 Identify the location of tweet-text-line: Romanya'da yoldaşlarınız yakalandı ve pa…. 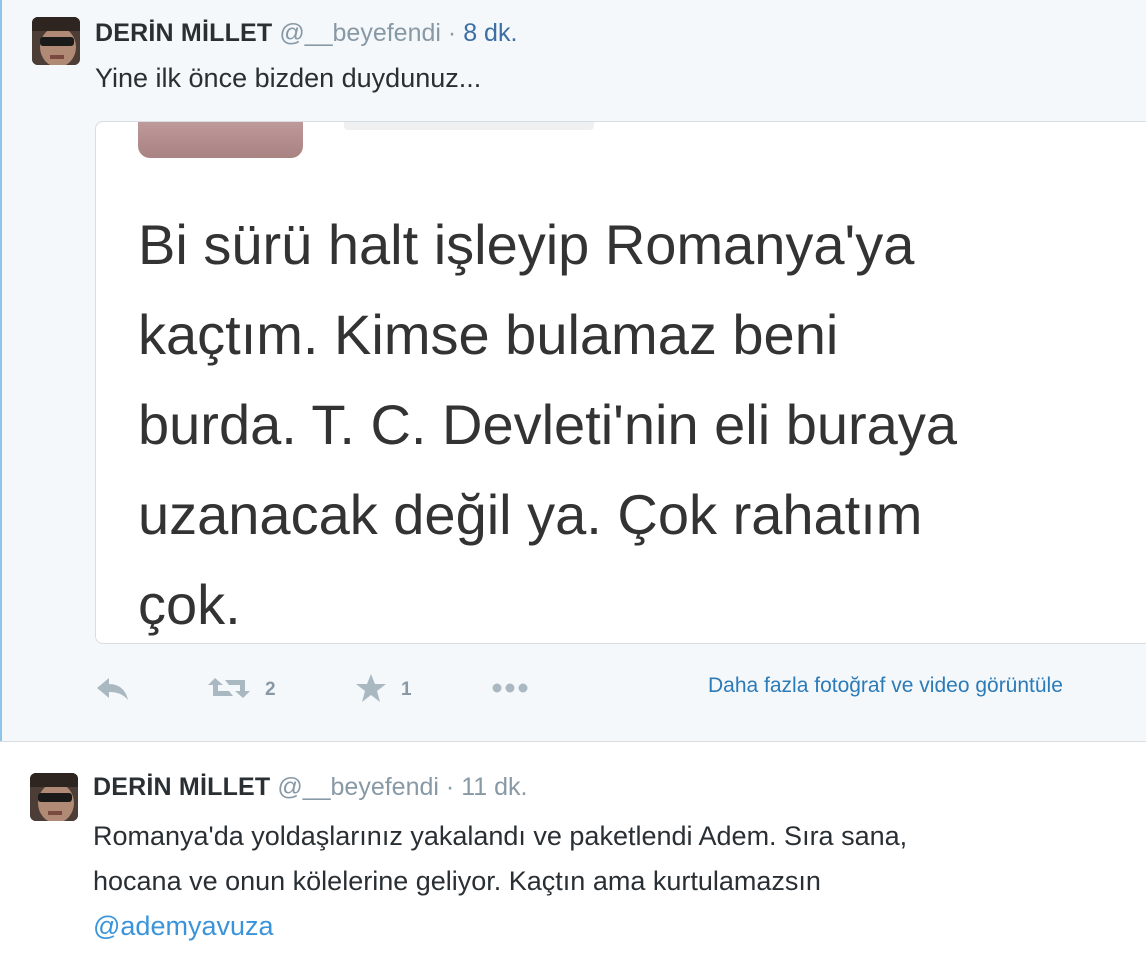
(500, 836).